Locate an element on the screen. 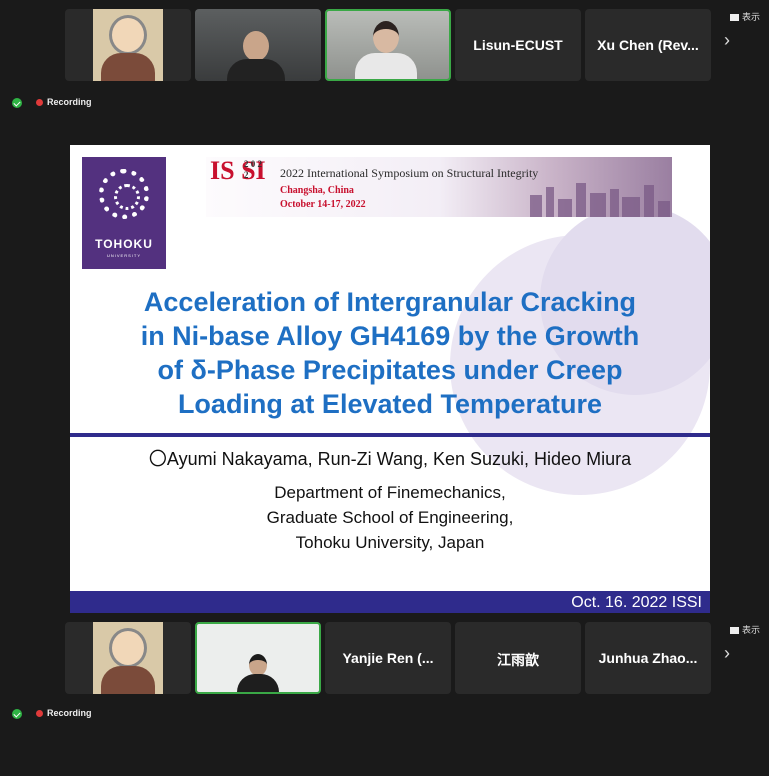 The image size is (769, 776). city-skyline-image is located at coordinates (597, 198).